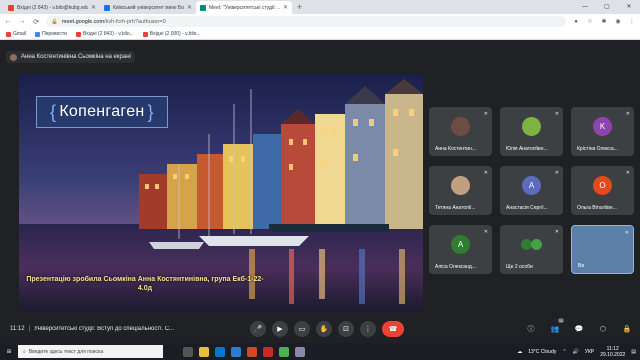  What do you see at coordinates (531, 249) in the screenshot?
I see `participant-tile: ✕ Ще 2 особи` at bounding box center [531, 249].